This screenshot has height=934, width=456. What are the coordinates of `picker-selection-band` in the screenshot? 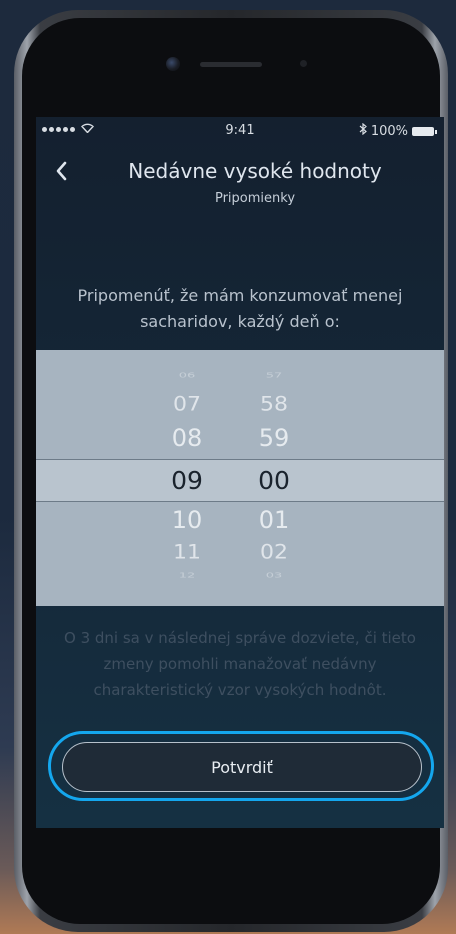 It's located at (240, 480).